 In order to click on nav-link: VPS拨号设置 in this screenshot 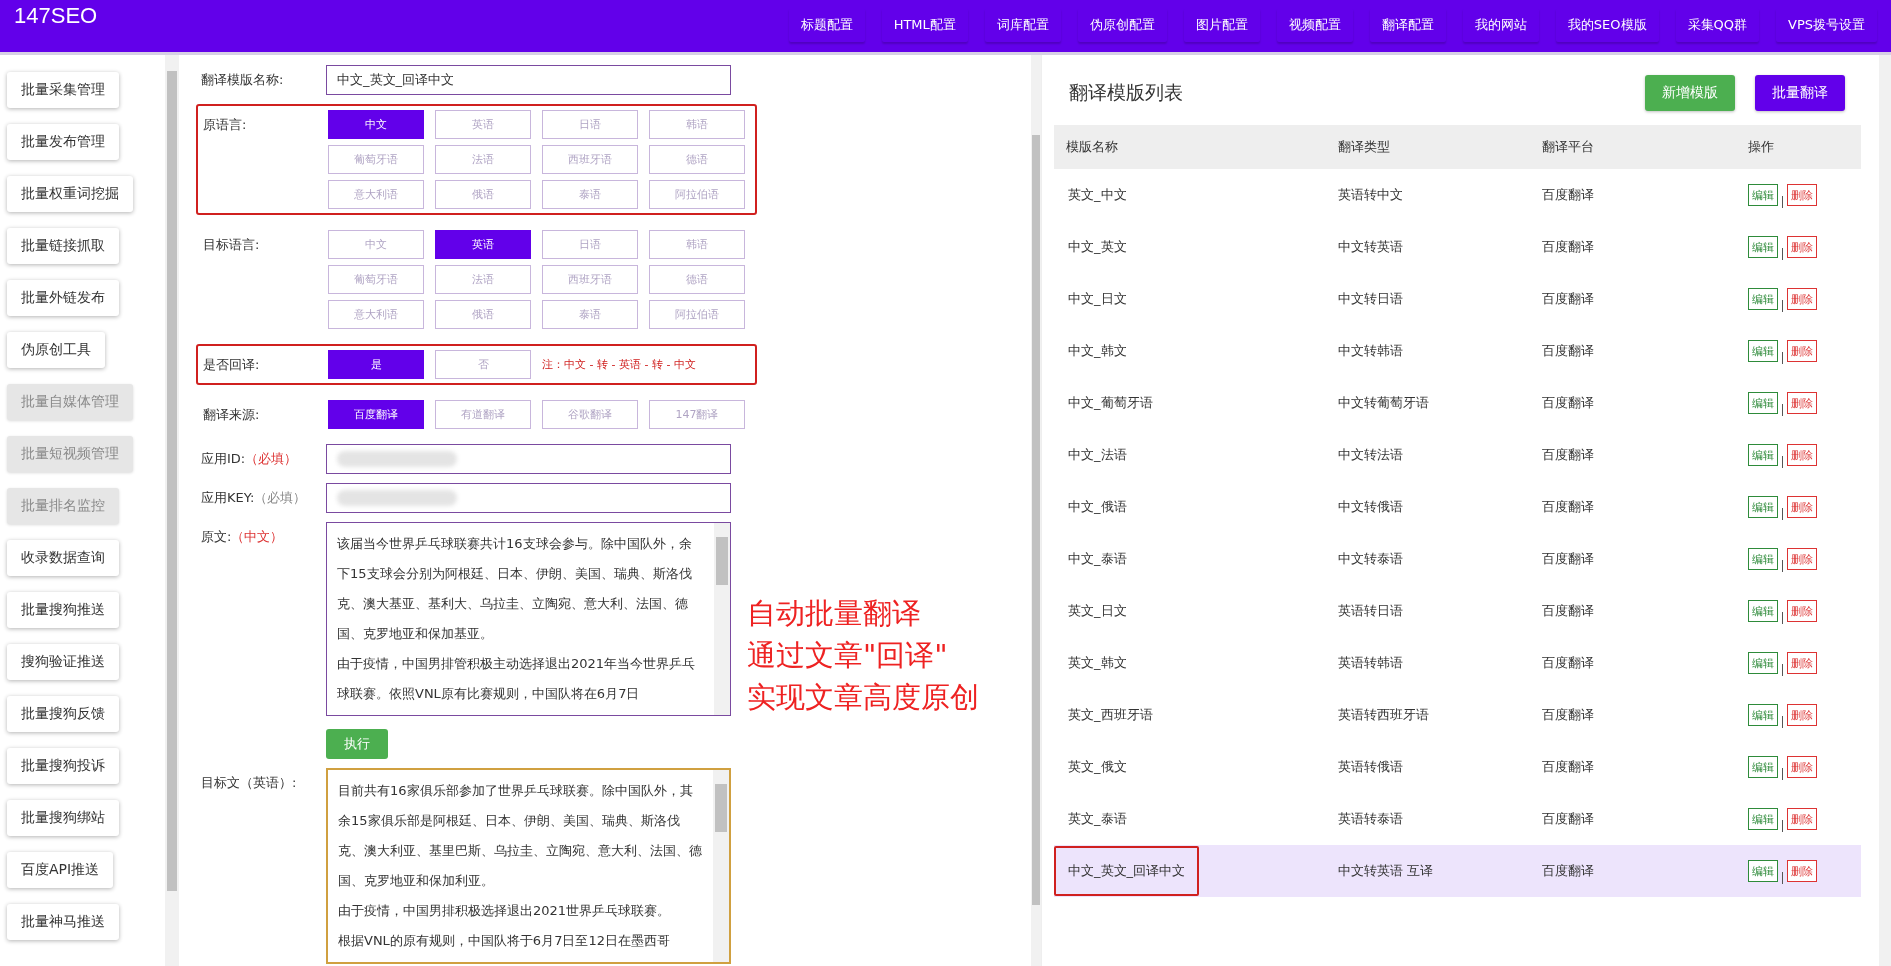, I will do `click(1826, 25)`.